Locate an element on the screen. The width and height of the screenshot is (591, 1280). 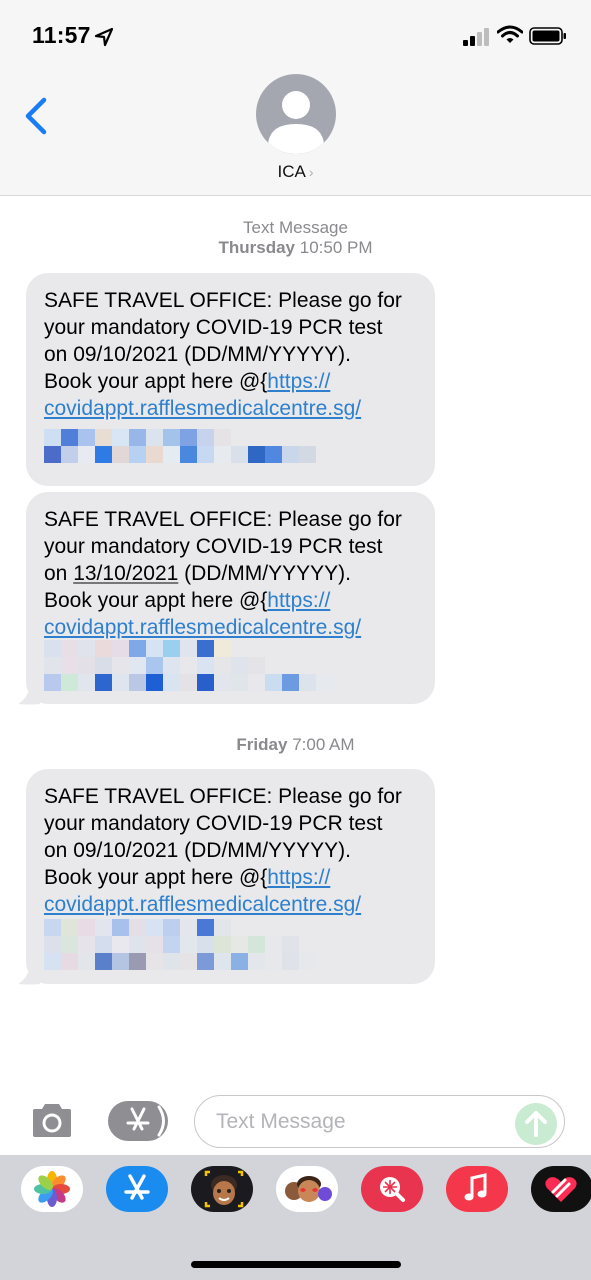
location-arrow-icon is located at coordinates (104, 37).